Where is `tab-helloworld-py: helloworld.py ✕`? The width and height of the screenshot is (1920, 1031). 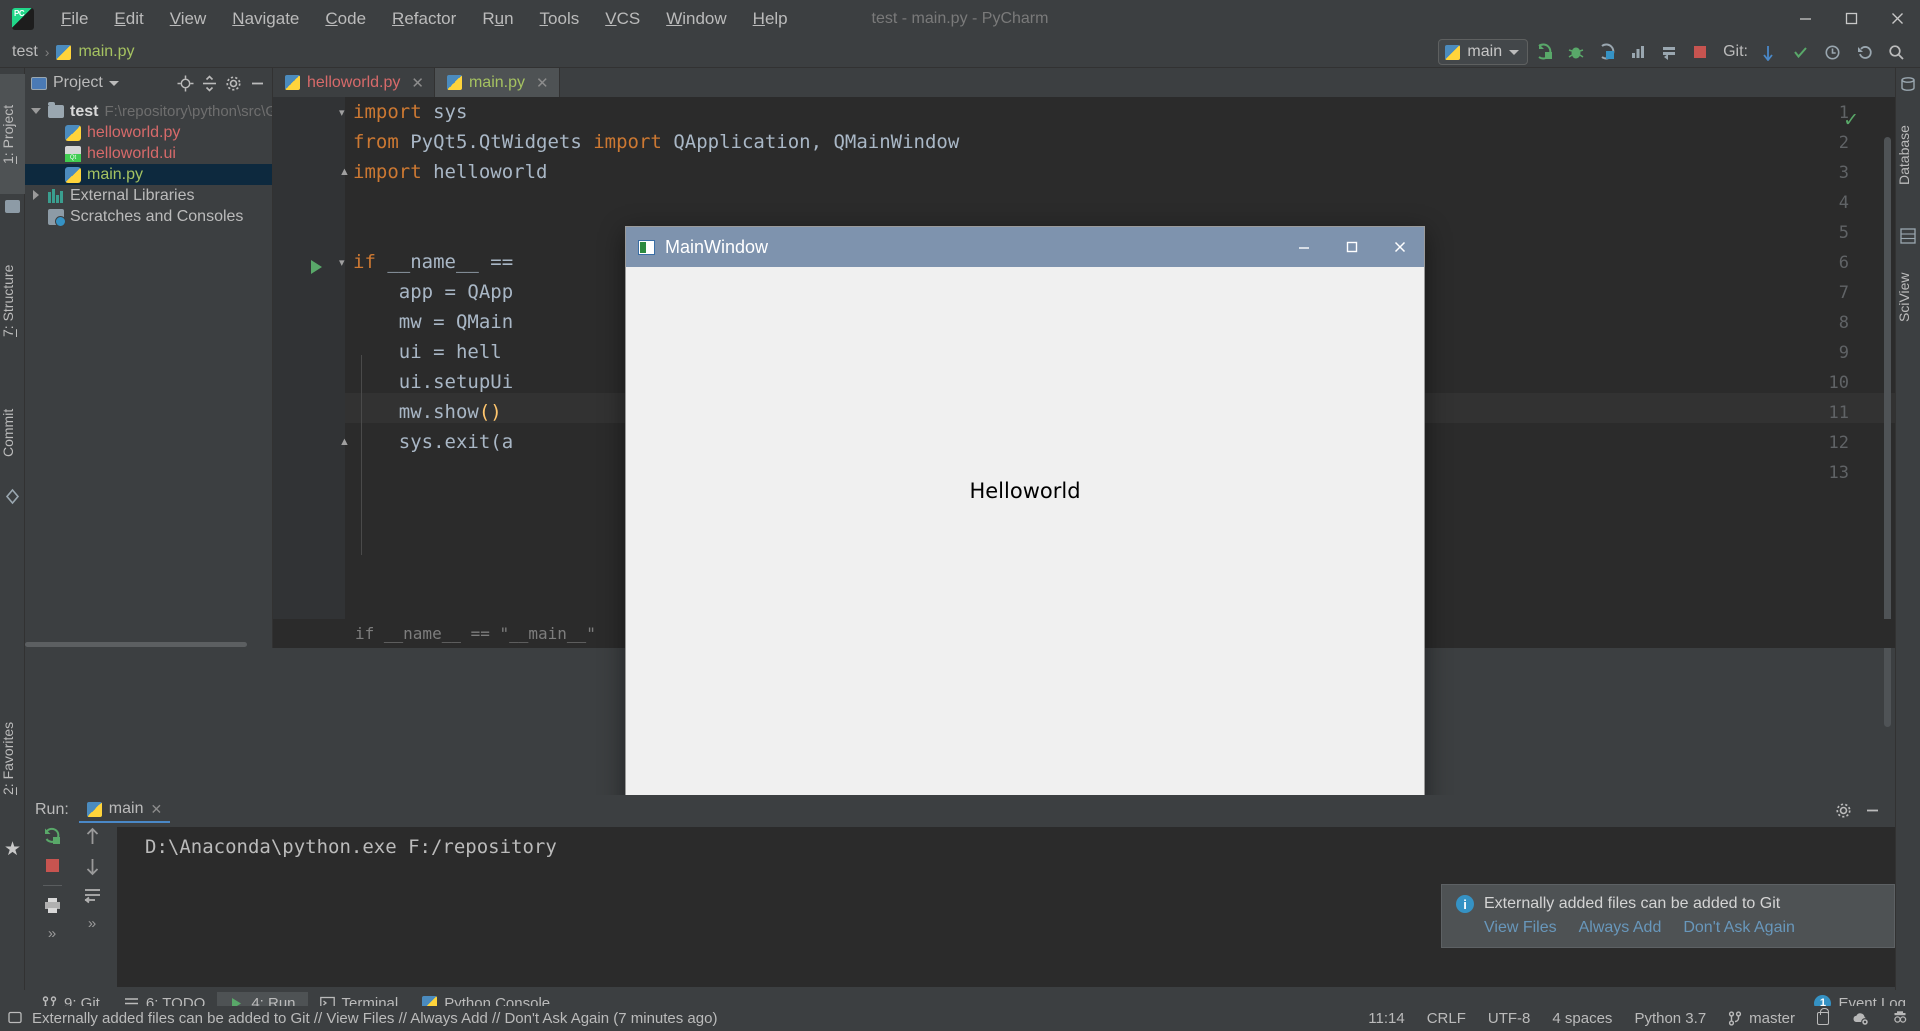
tab-helloworld-py: helloworld.py ✕ is located at coordinates (354, 82).